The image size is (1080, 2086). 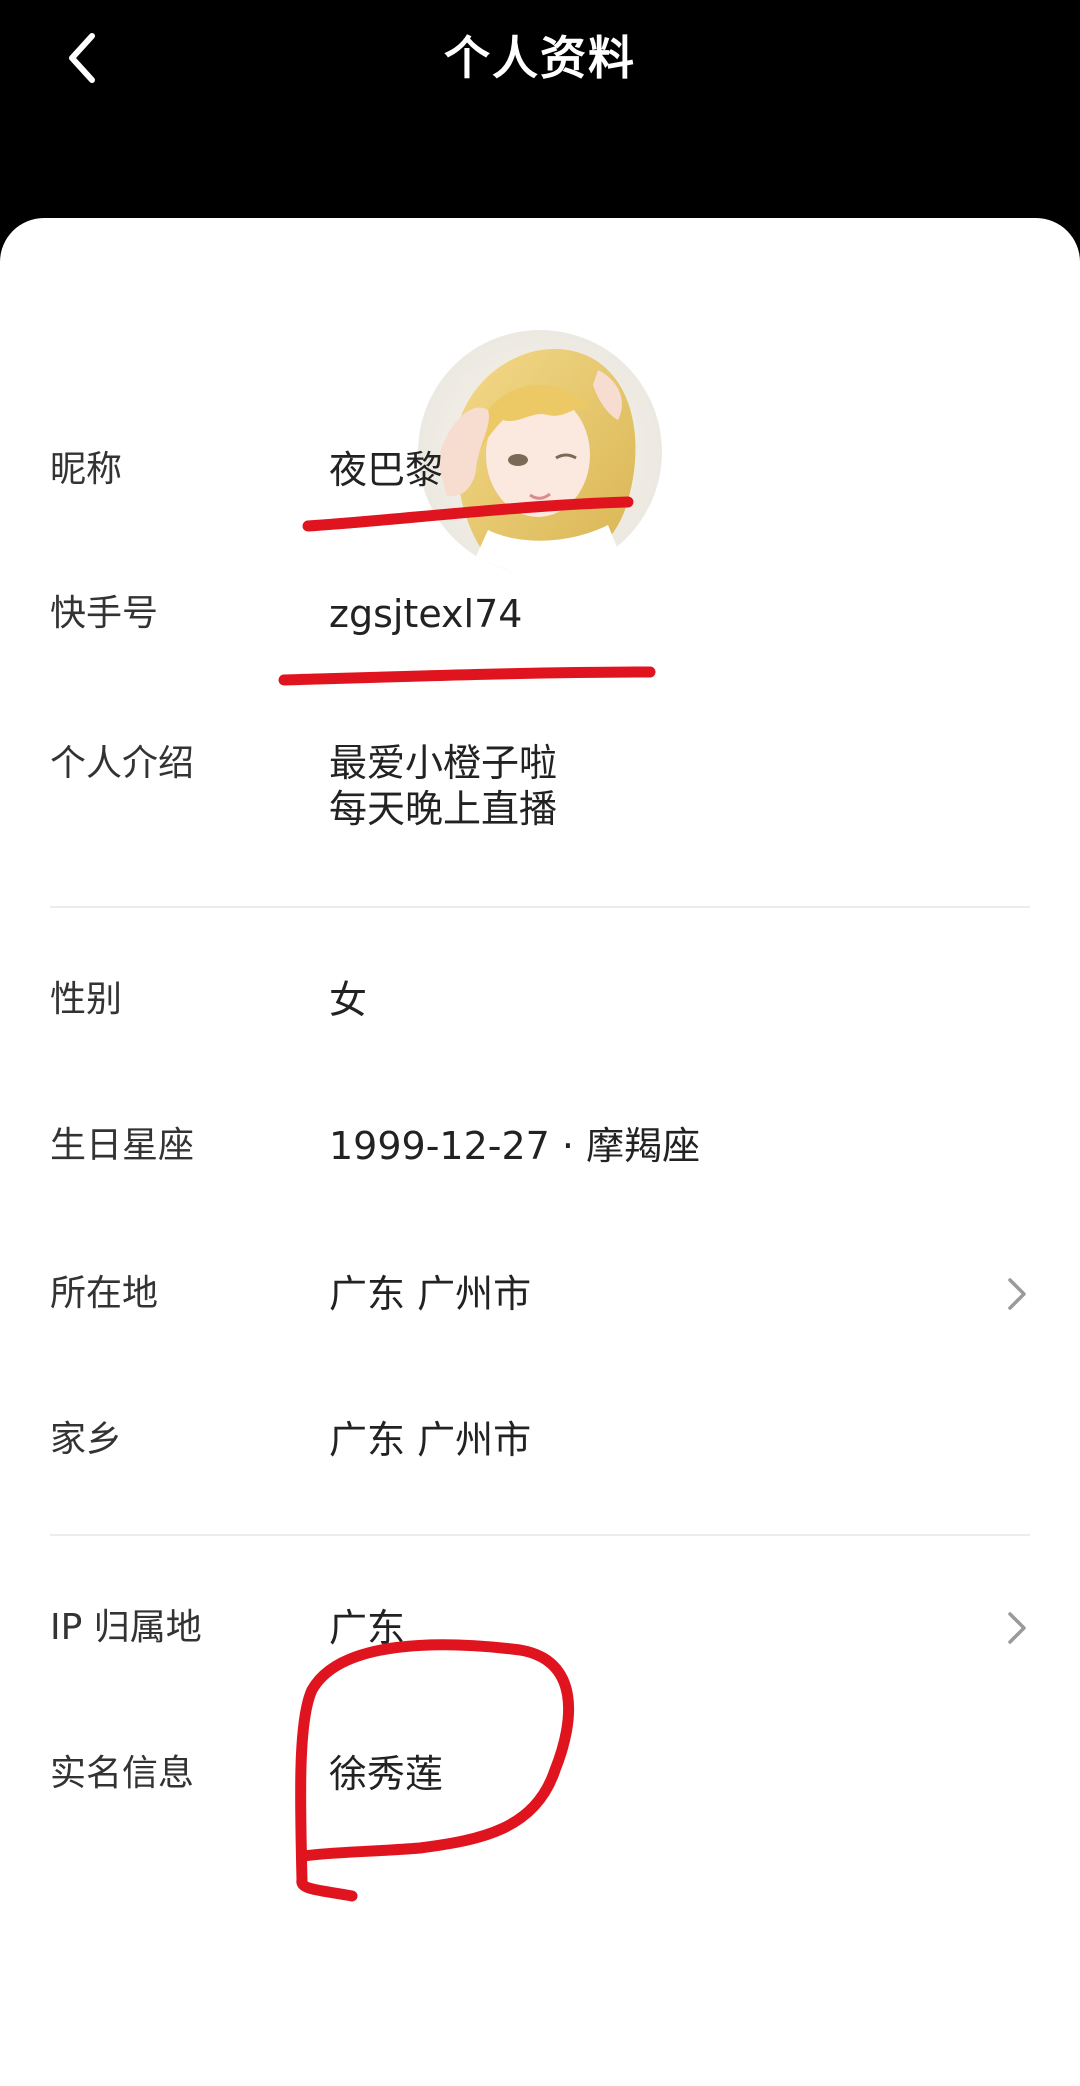 I want to click on kuaishou-id-label: 快手号, so click(x=104, y=613).